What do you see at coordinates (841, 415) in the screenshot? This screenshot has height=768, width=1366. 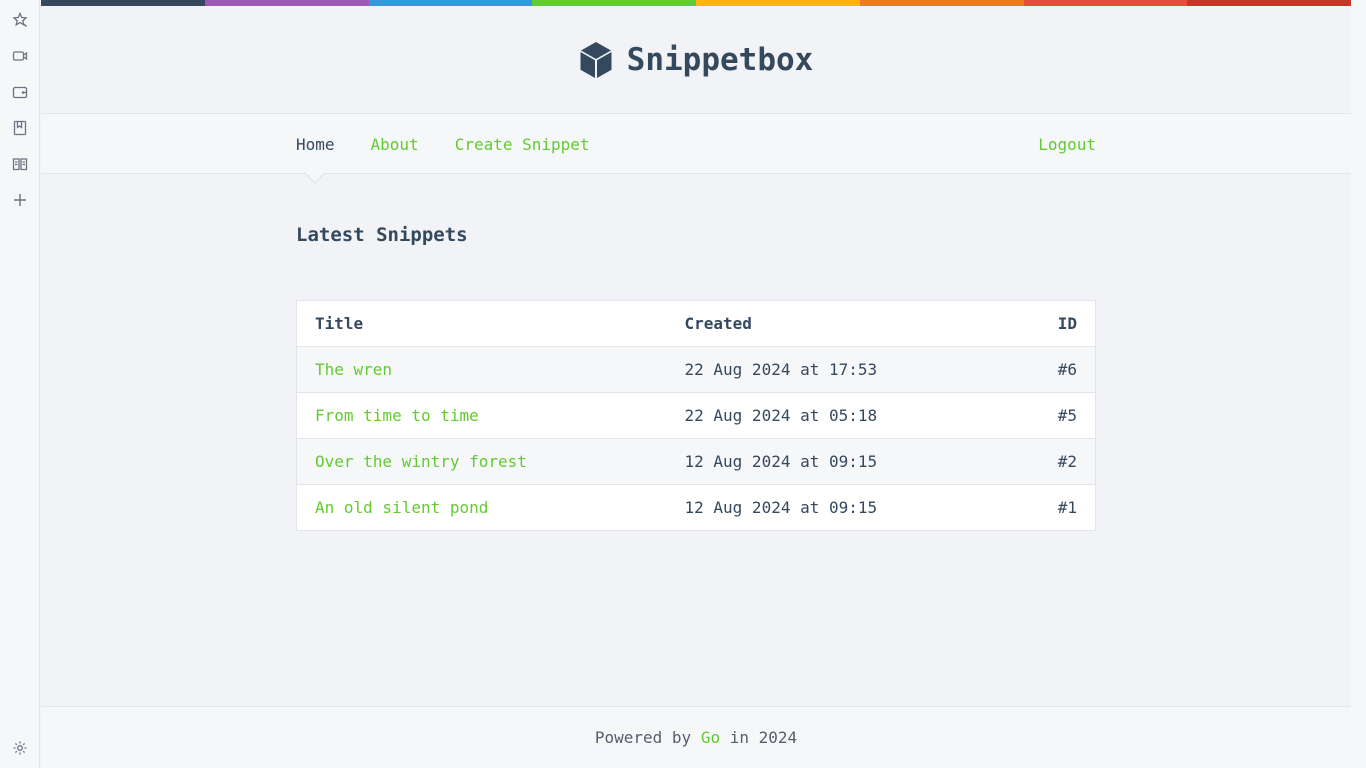 I see `snippet-created: 22 Aug 2024 at 05:18` at bounding box center [841, 415].